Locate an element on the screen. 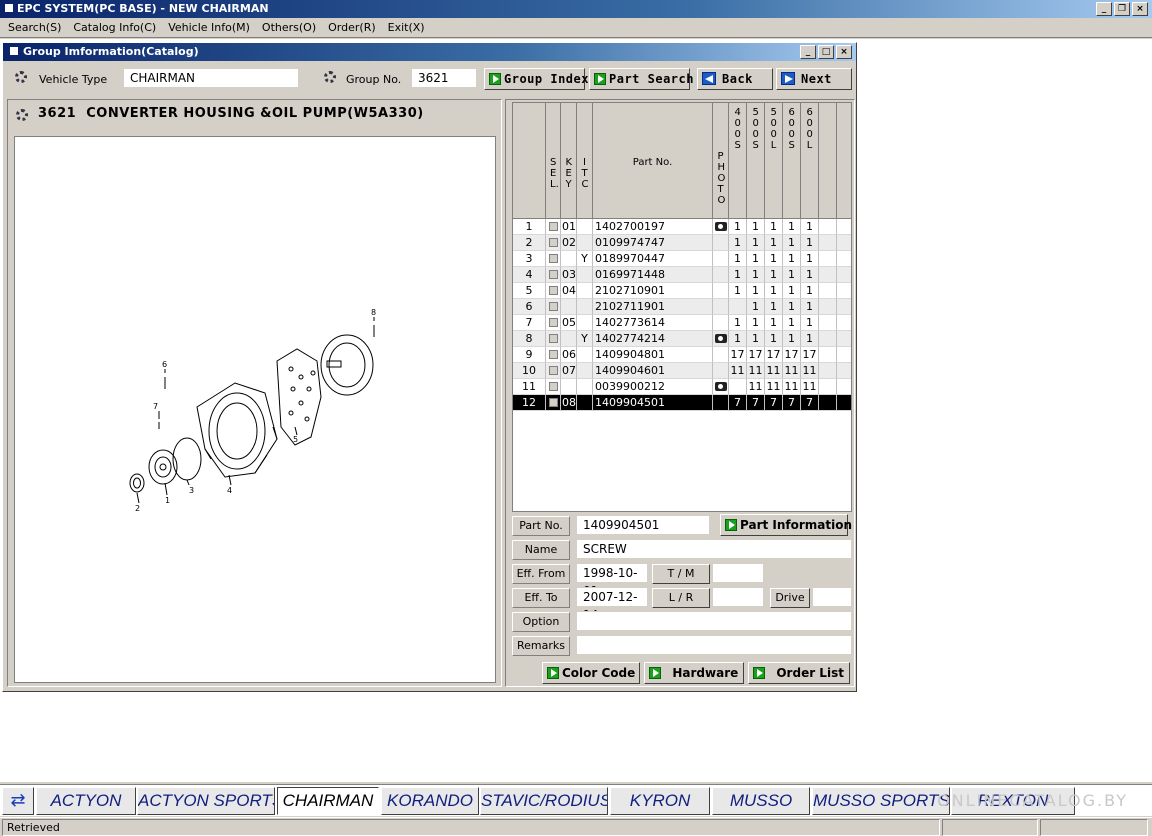 The image size is (1152, 836). row-number: 4 is located at coordinates (529, 275).